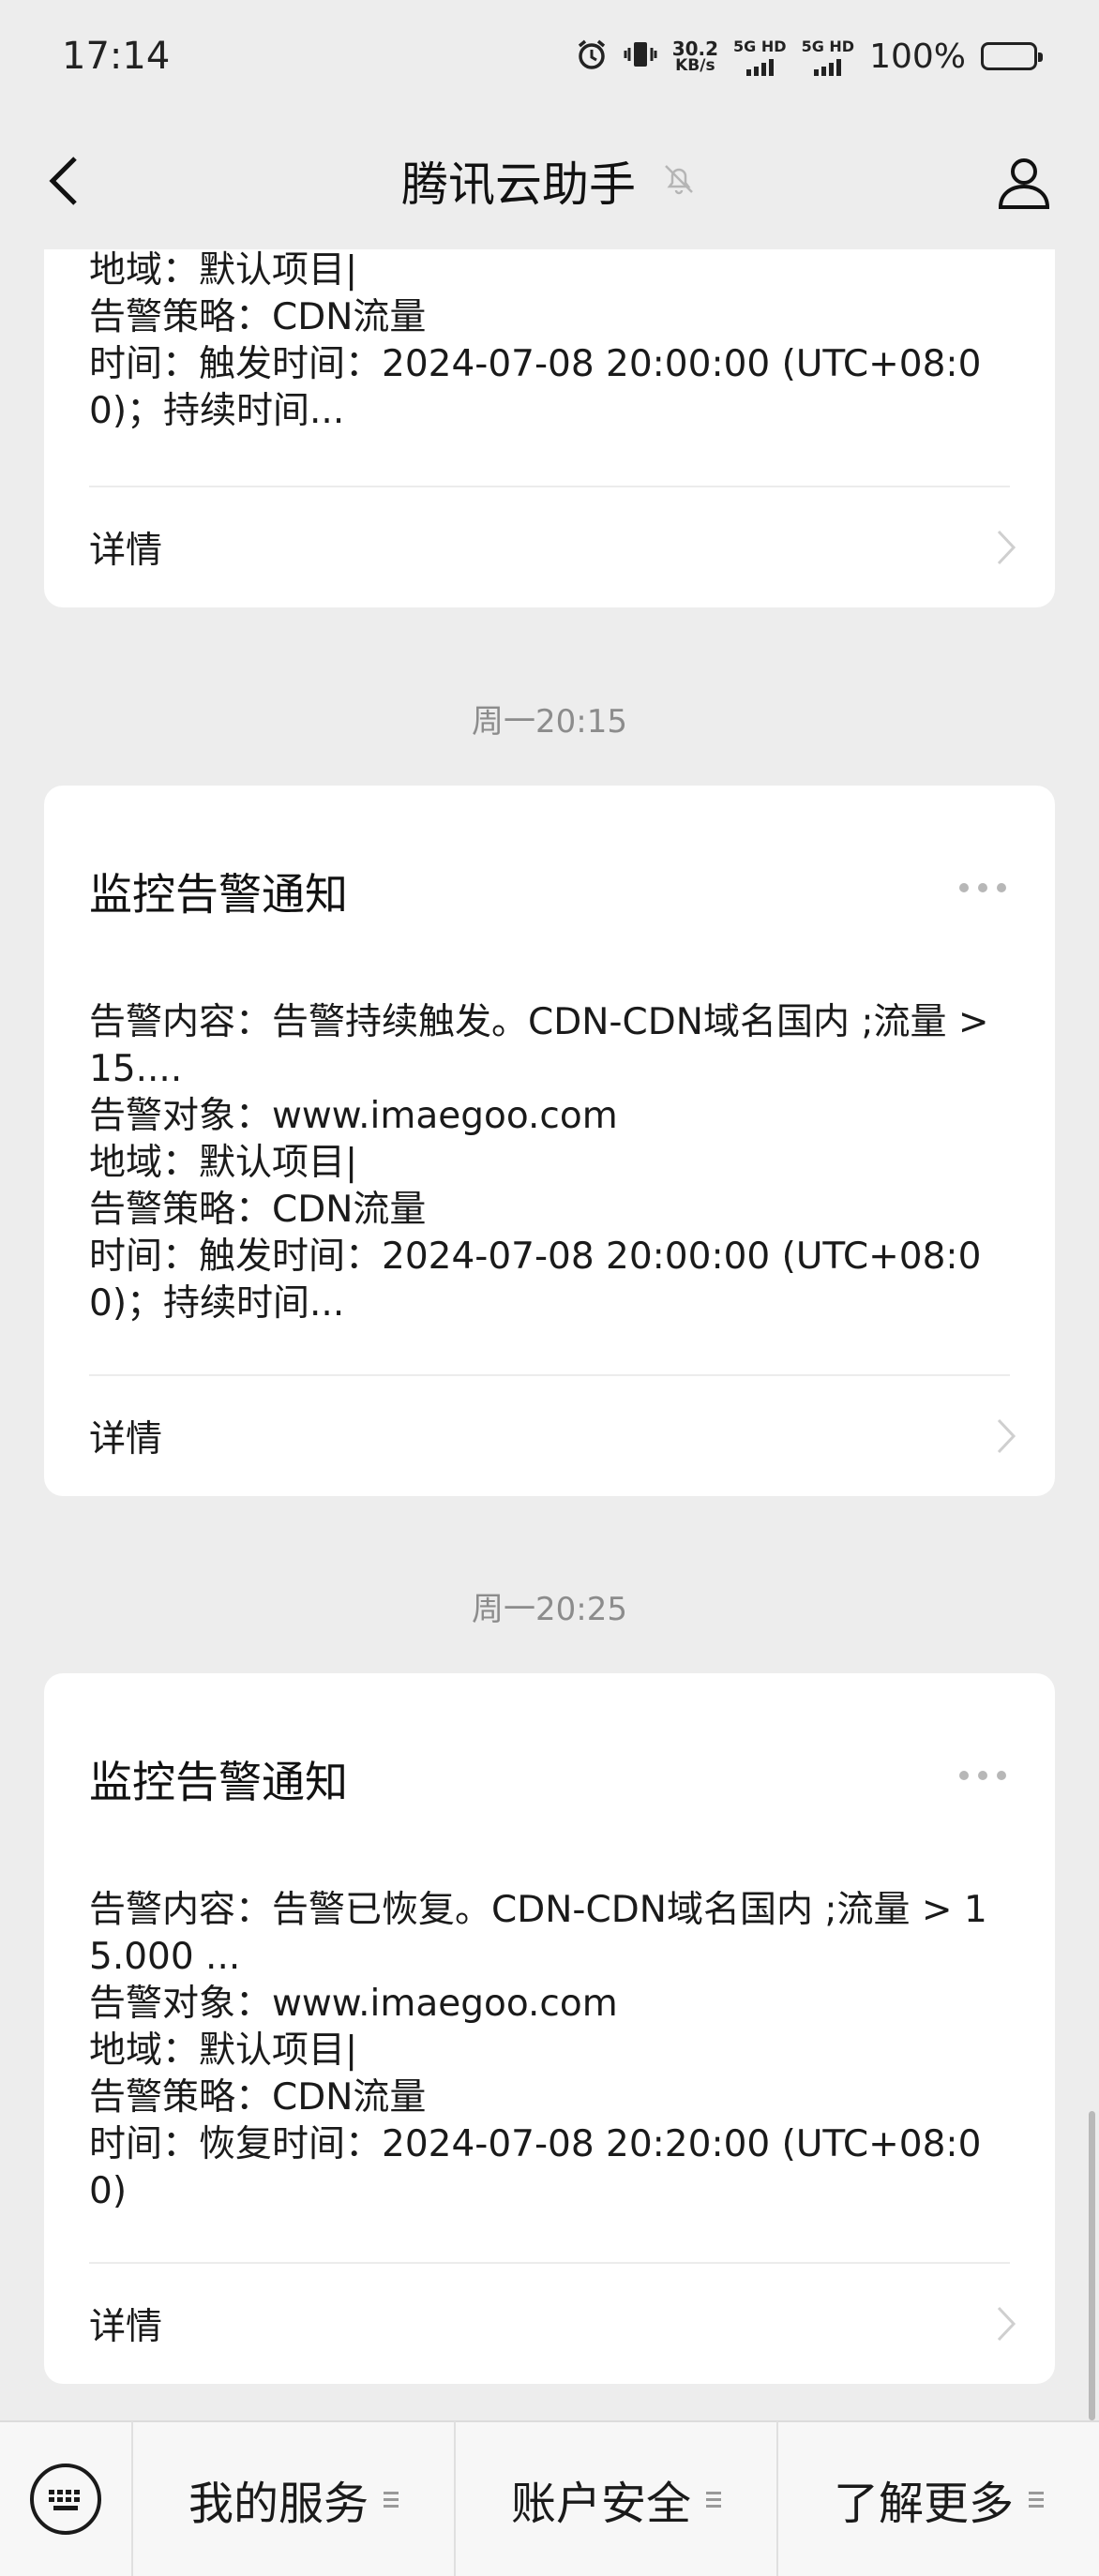 This screenshot has width=1099, height=2576. I want to click on alarm-icon, so click(592, 56).